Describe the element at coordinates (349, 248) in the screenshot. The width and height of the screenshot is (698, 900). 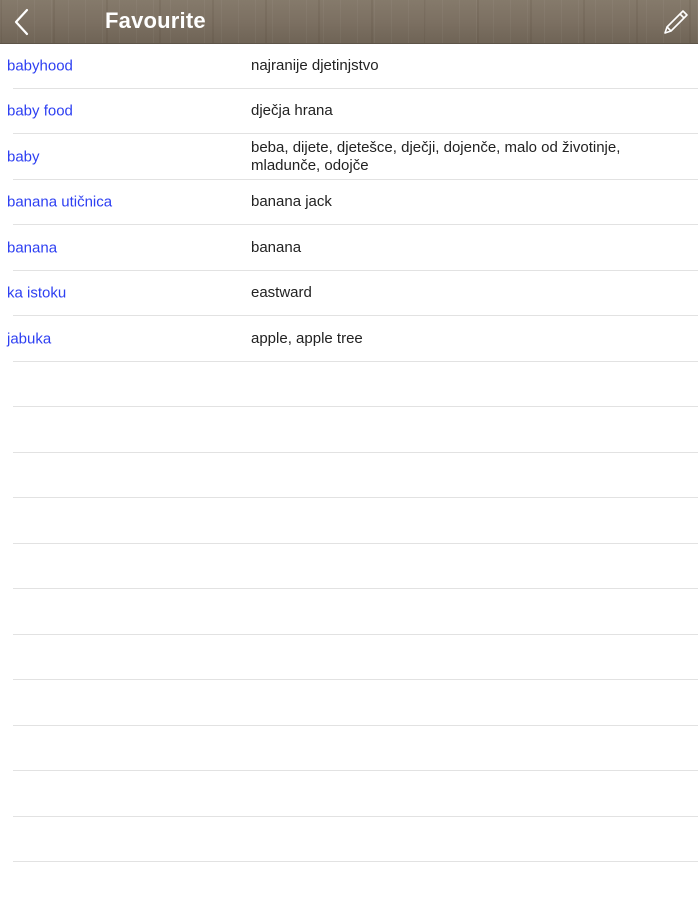
I see `list-item: banana banana` at that location.